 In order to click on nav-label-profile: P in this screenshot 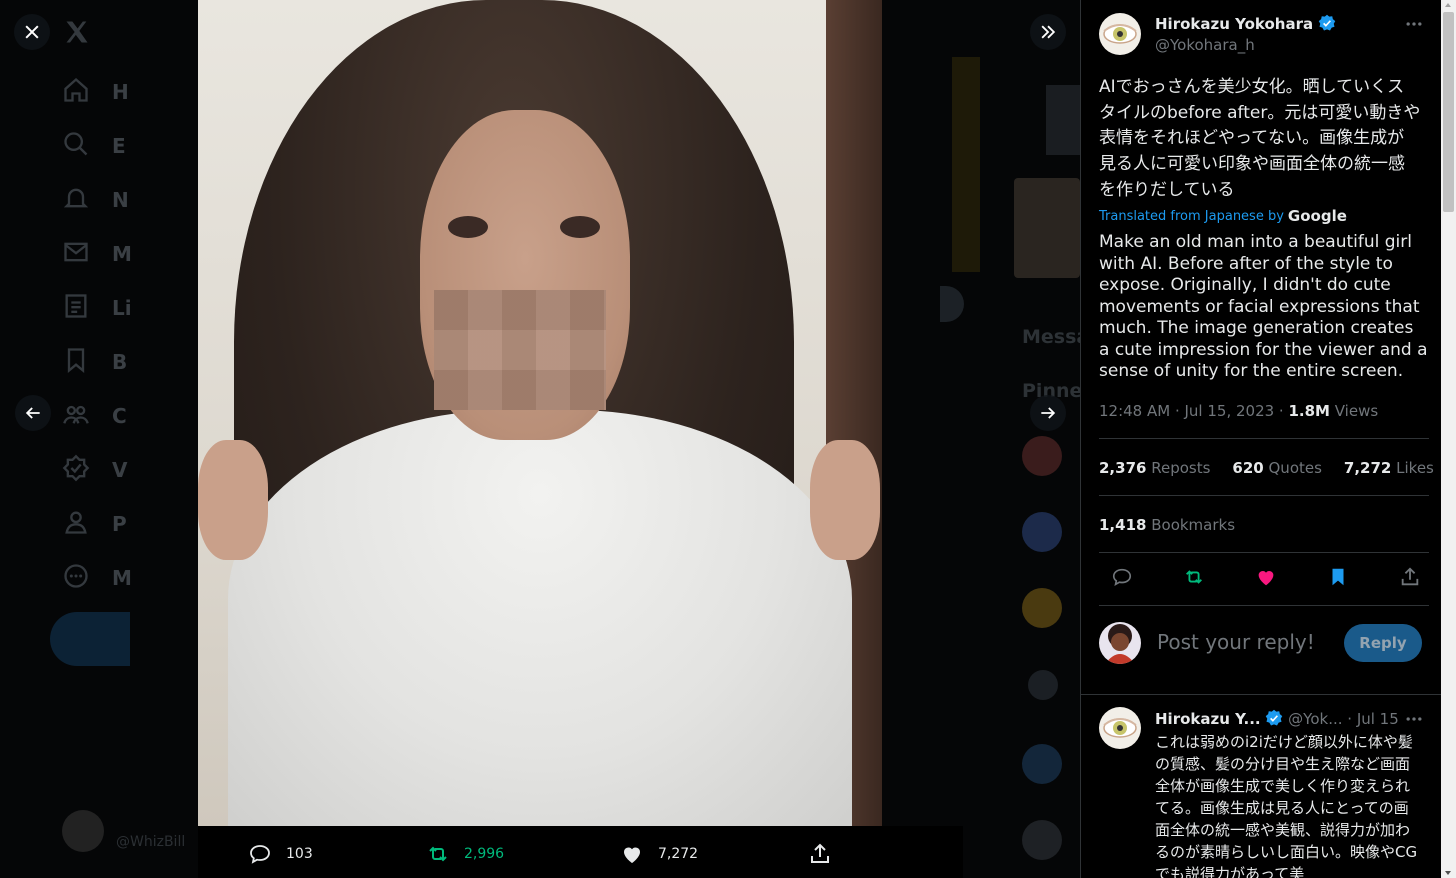, I will do `click(119, 524)`.